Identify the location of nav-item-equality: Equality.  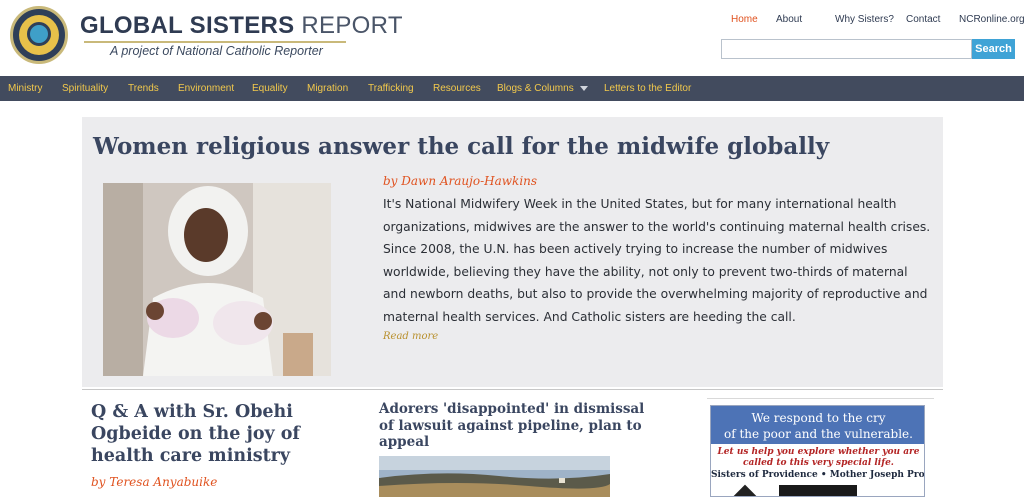
(270, 88).